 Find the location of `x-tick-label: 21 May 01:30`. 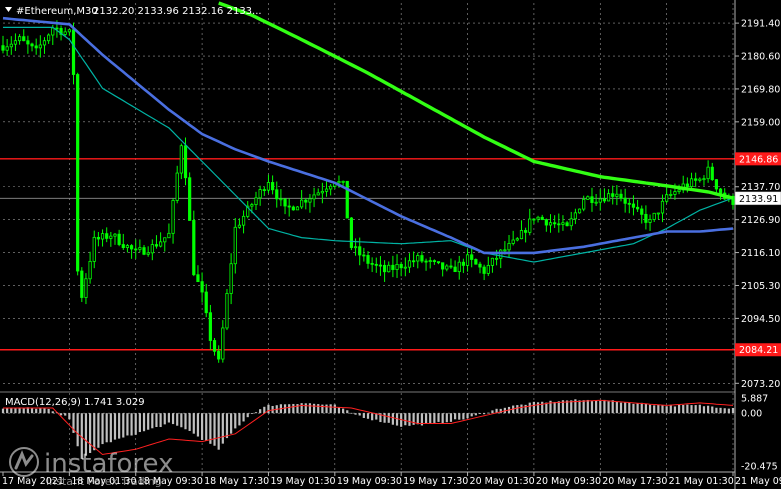

x-tick-label: 21 May 01:30 is located at coordinates (701, 481).